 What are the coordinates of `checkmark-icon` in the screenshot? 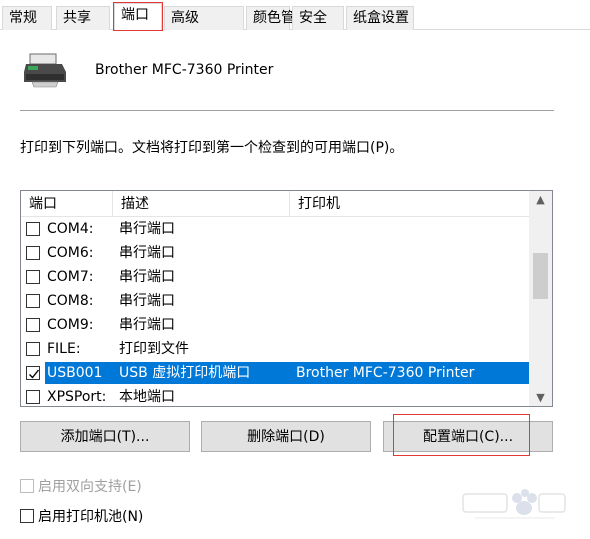 It's located at (34, 374).